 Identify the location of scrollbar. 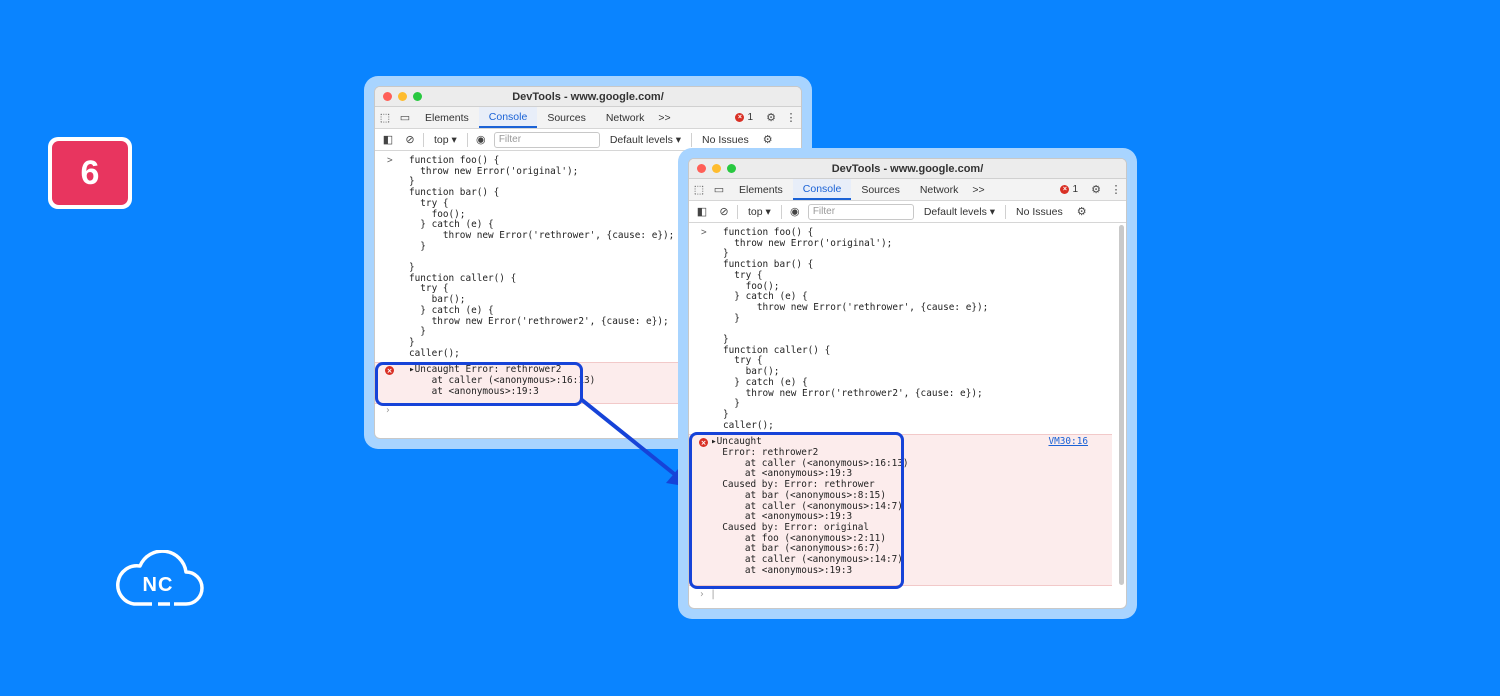
(1121, 405).